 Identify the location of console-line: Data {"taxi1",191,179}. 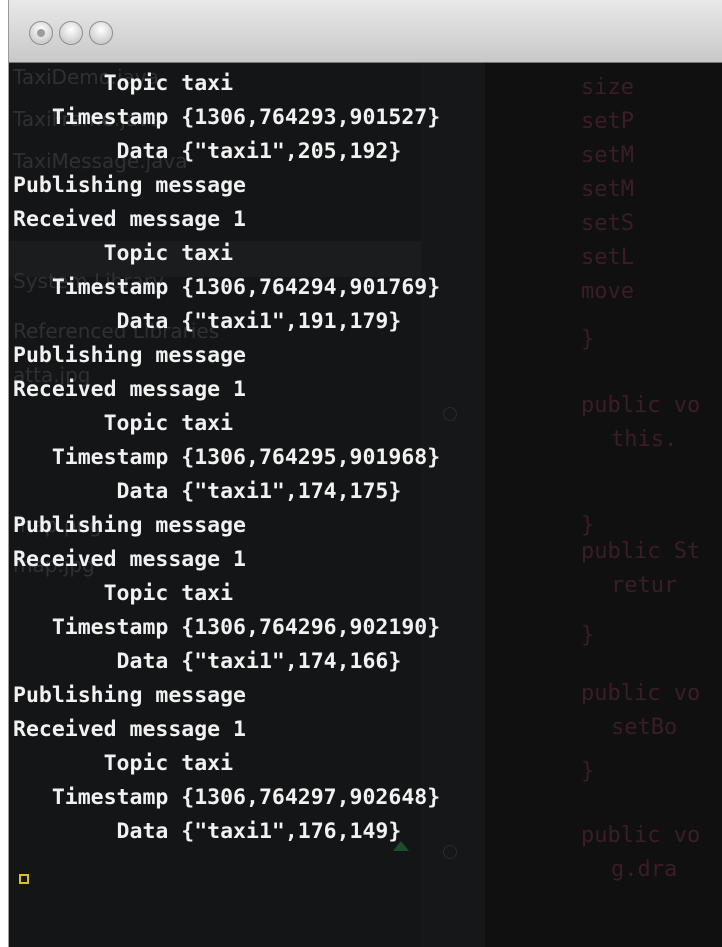
(207, 321).